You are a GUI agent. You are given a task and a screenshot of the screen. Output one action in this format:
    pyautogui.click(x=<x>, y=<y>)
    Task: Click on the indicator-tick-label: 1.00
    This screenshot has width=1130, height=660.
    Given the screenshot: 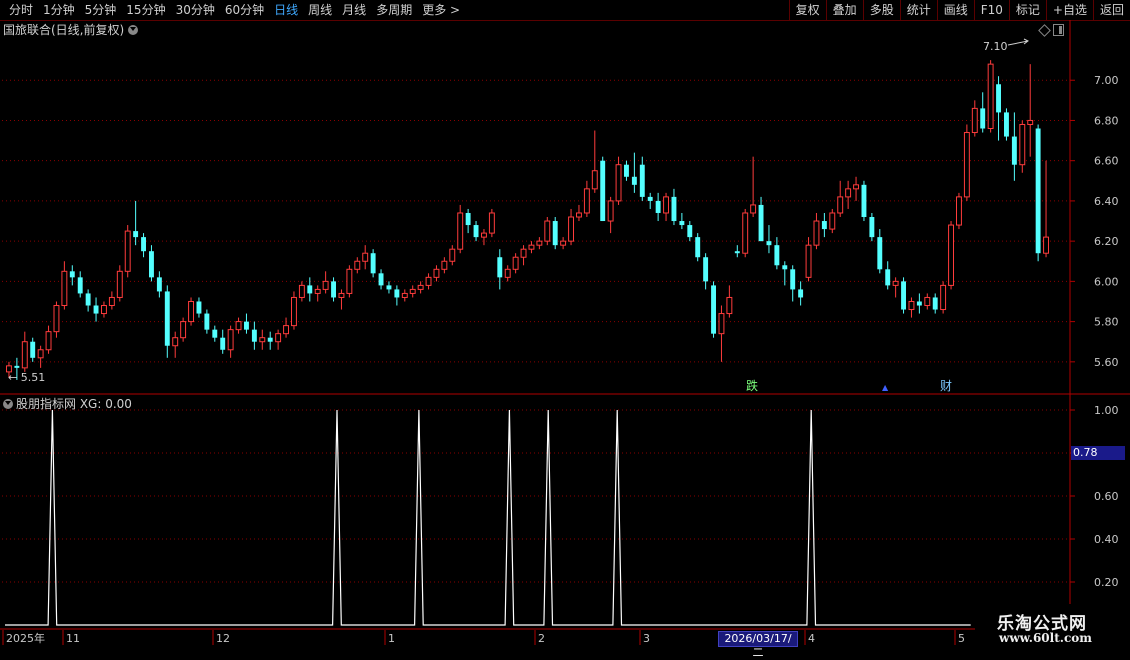 What is the action you would take?
    pyautogui.click(x=1106, y=410)
    